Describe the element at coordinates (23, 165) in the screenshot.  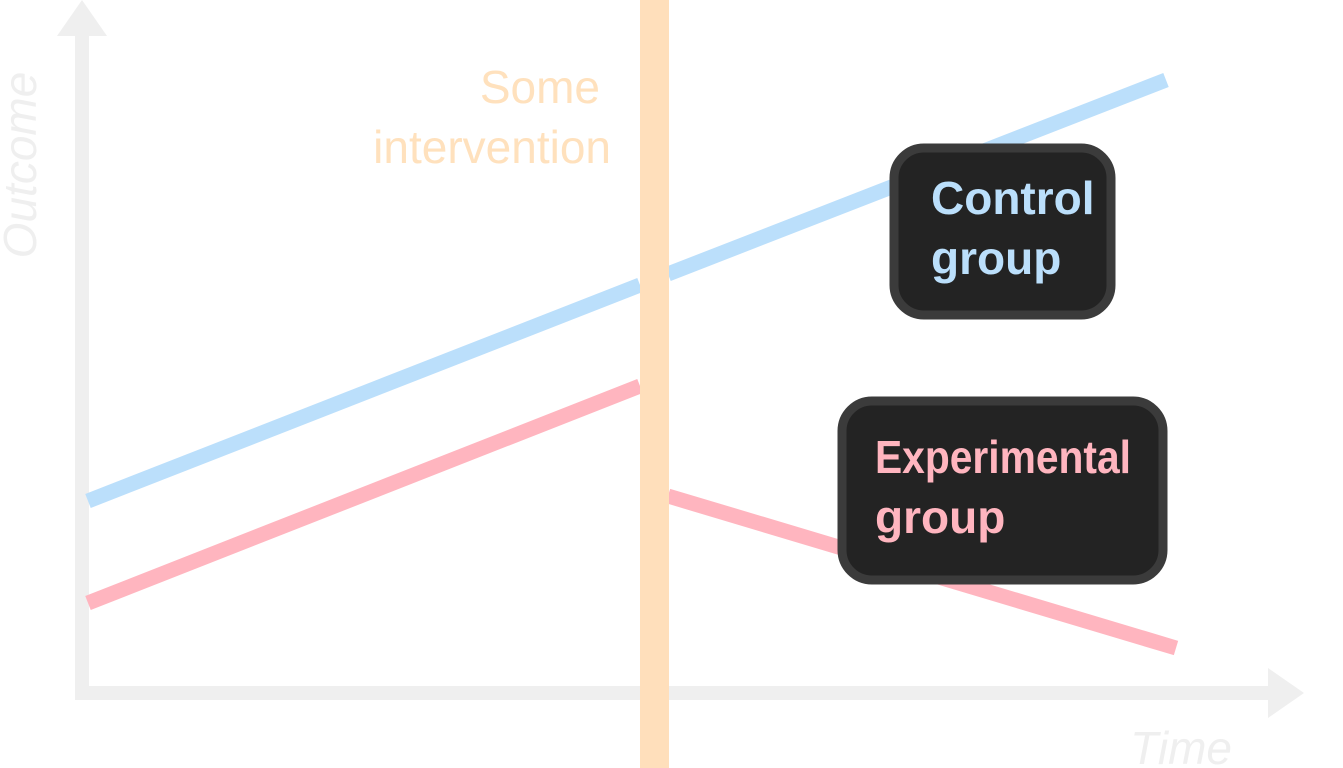
I see `y-axis-title: Outcome` at that location.